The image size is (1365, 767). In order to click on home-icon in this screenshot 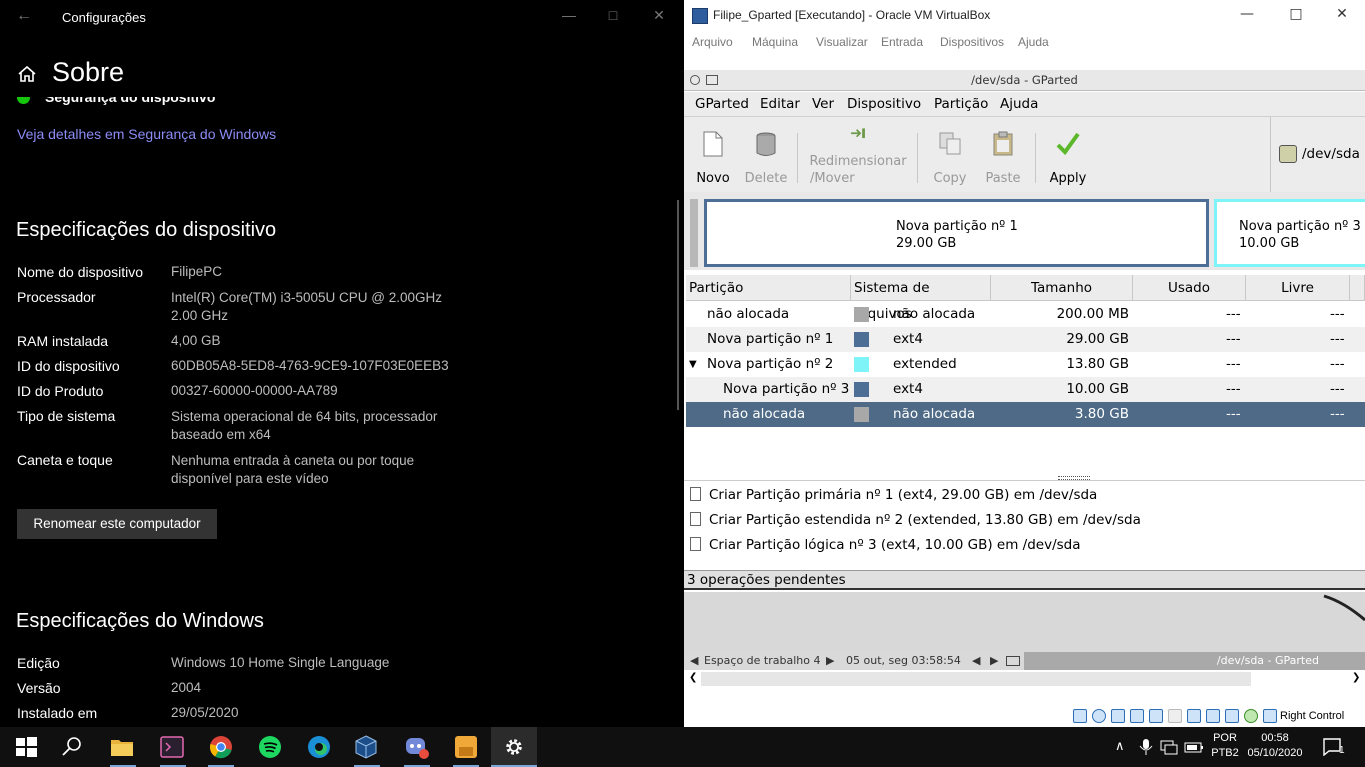, I will do `click(27, 74)`.